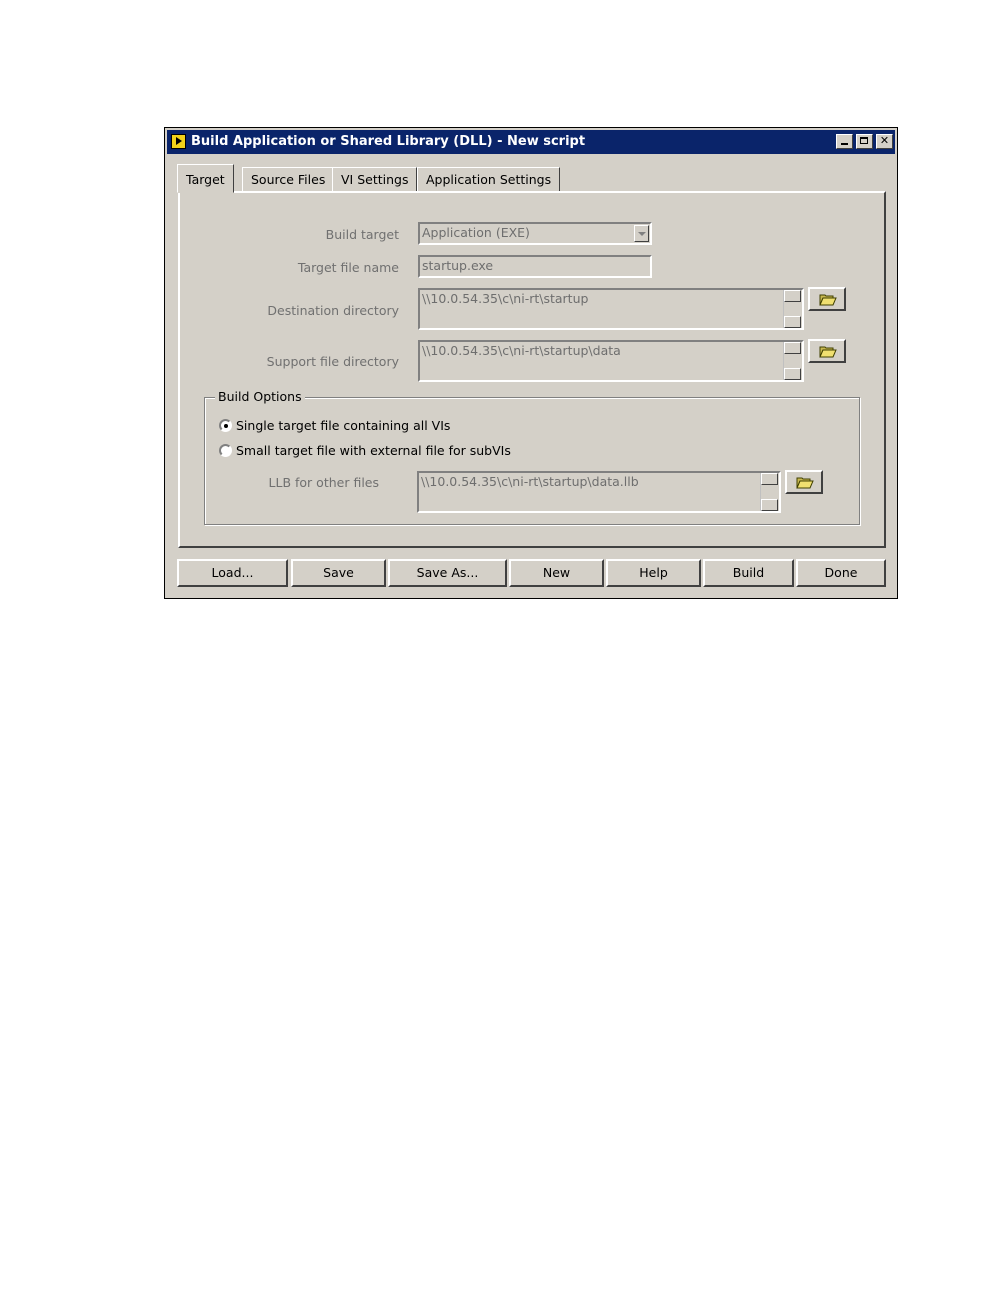 The height and width of the screenshot is (1296, 1008). What do you see at coordinates (535, 233) in the screenshot?
I see `build-target-select: Application (EXE)` at bounding box center [535, 233].